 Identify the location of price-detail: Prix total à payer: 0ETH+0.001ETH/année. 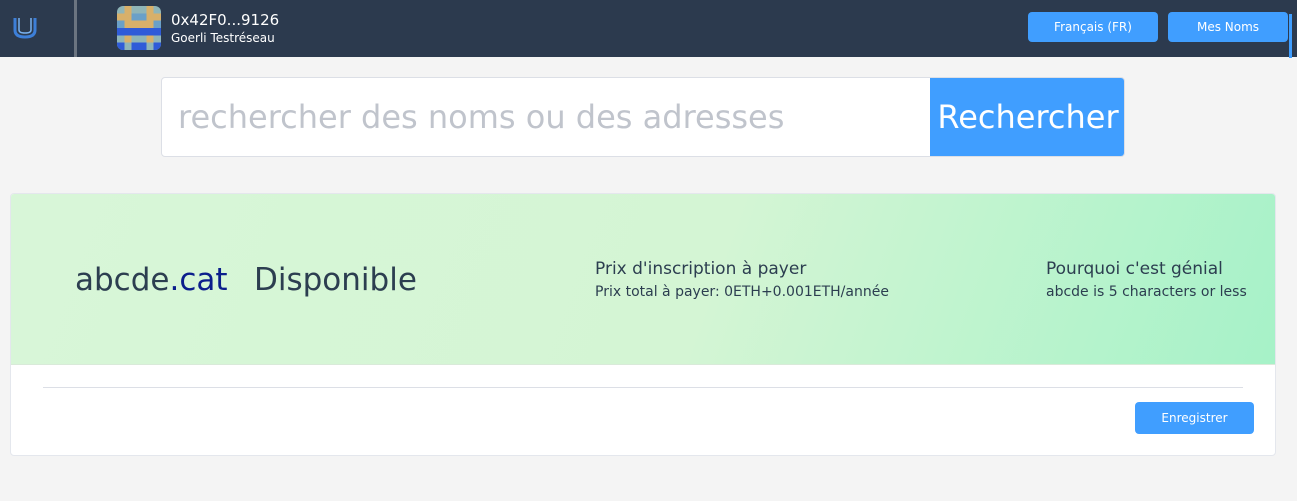
(742, 292).